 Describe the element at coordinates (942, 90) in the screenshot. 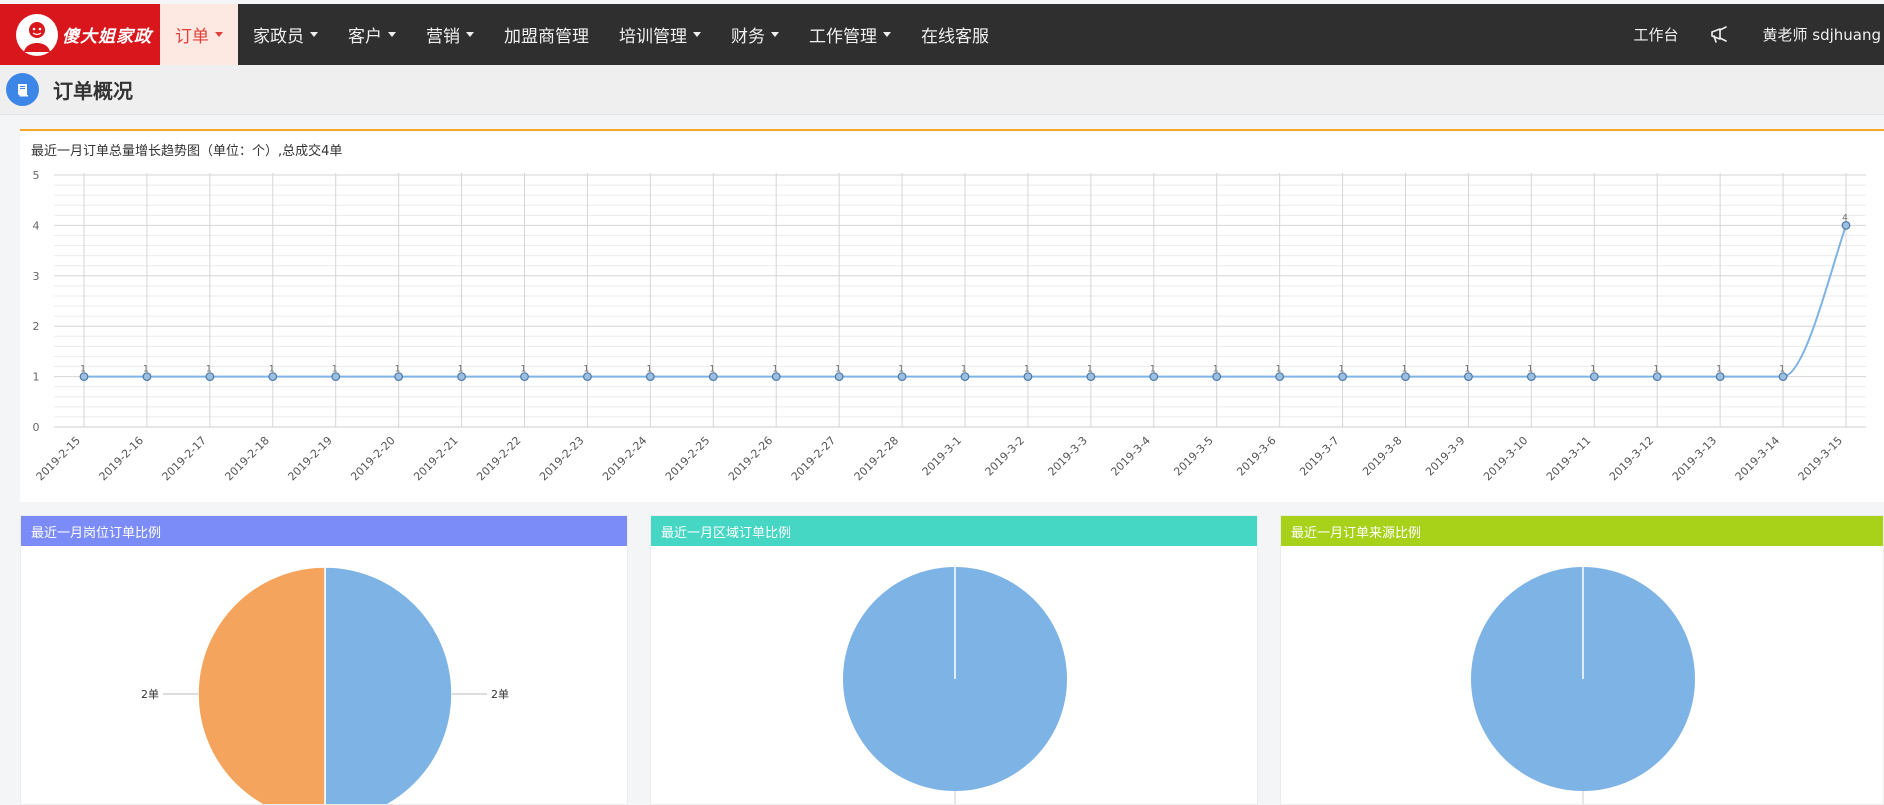

I see `page-header: 订单概况` at that location.